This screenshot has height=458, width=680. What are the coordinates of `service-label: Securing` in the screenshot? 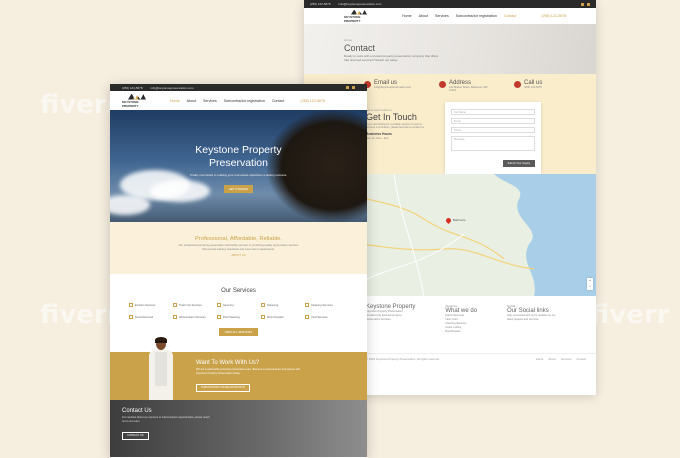 It's located at (228, 305).